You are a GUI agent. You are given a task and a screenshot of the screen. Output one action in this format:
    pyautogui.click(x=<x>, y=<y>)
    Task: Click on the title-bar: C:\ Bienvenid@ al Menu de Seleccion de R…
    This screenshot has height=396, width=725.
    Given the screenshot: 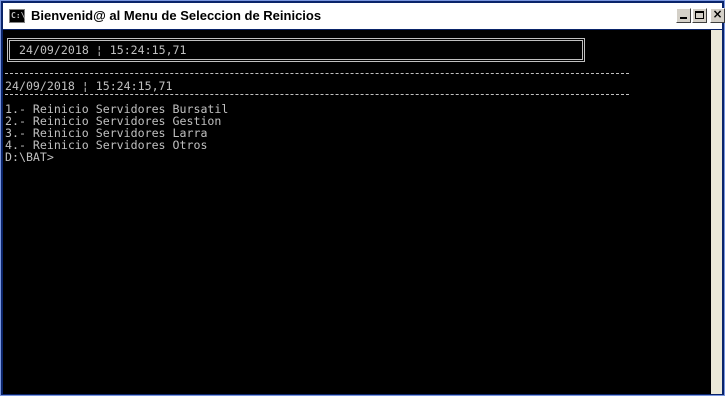 What is the action you would take?
    pyautogui.click(x=364, y=16)
    